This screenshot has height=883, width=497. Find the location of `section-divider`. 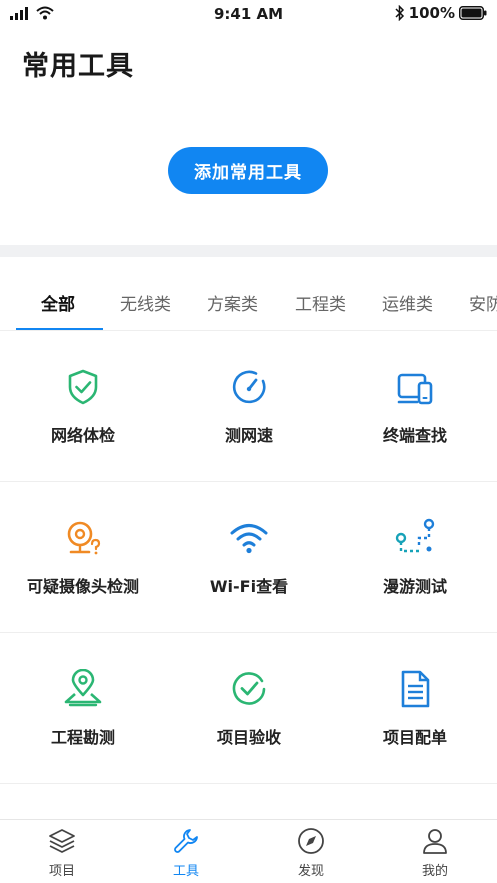

section-divider is located at coordinates (248, 251).